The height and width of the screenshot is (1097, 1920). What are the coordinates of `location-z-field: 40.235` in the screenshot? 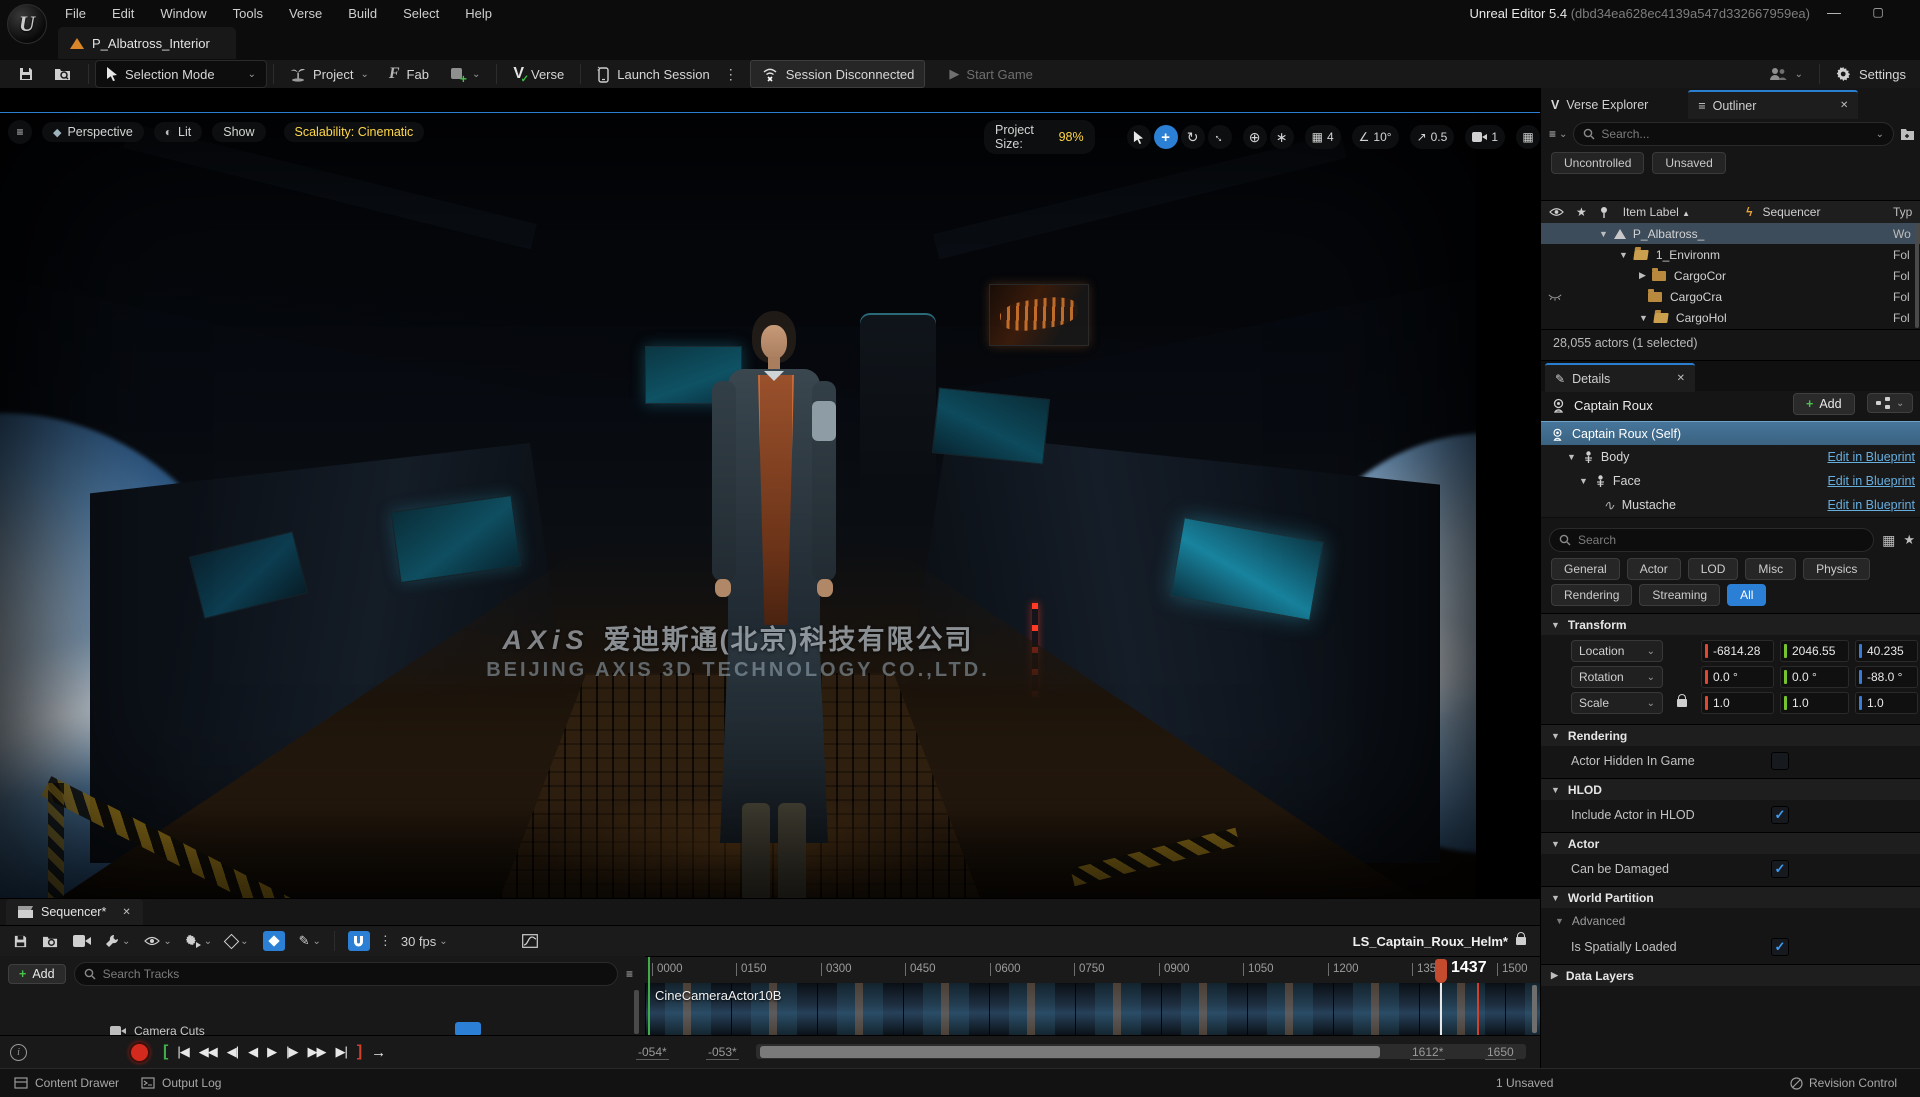 It's located at (1886, 651).